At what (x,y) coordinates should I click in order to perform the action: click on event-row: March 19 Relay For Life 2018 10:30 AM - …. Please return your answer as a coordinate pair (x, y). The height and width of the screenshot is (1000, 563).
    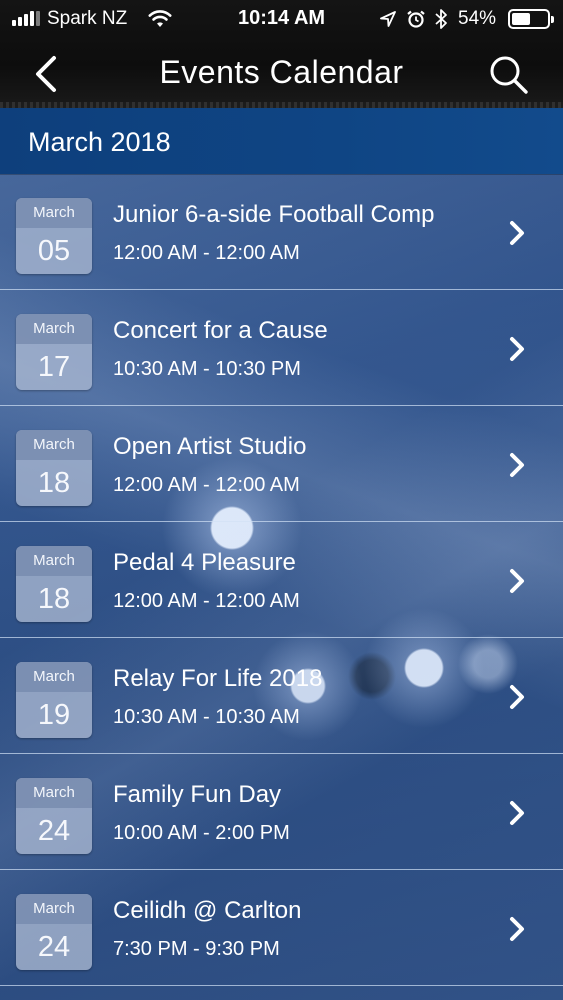
    Looking at the image, I should click on (281, 696).